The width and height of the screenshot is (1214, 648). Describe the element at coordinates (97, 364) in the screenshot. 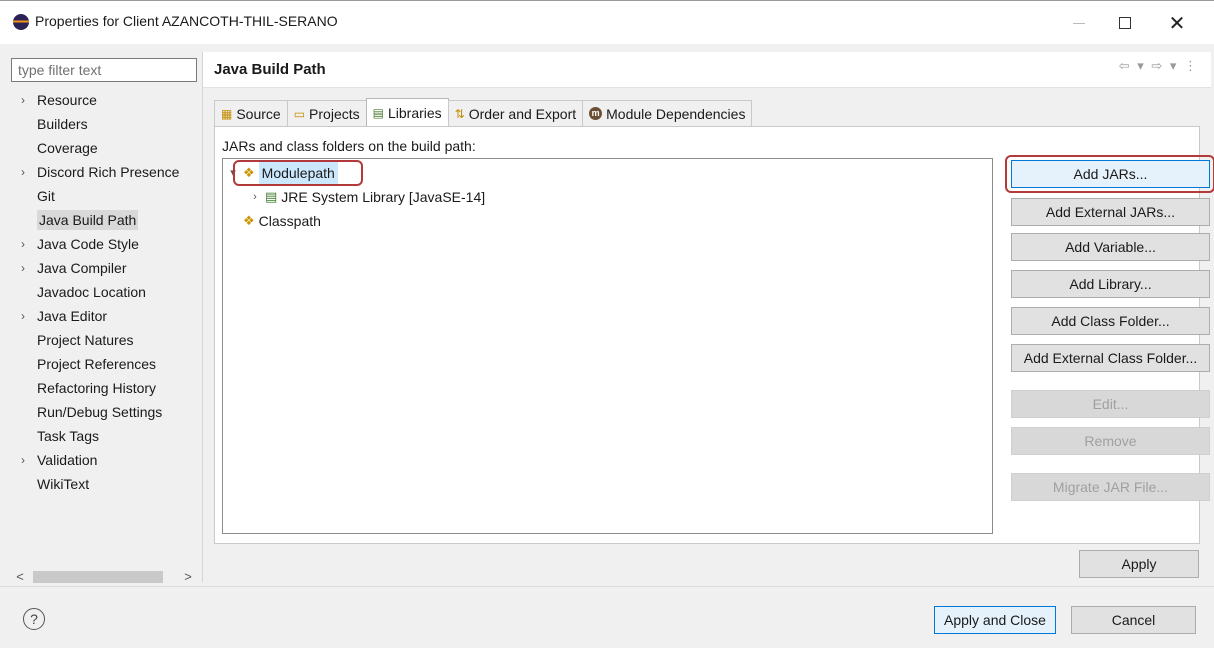

I see `sidebar-item-label: Project References` at that location.